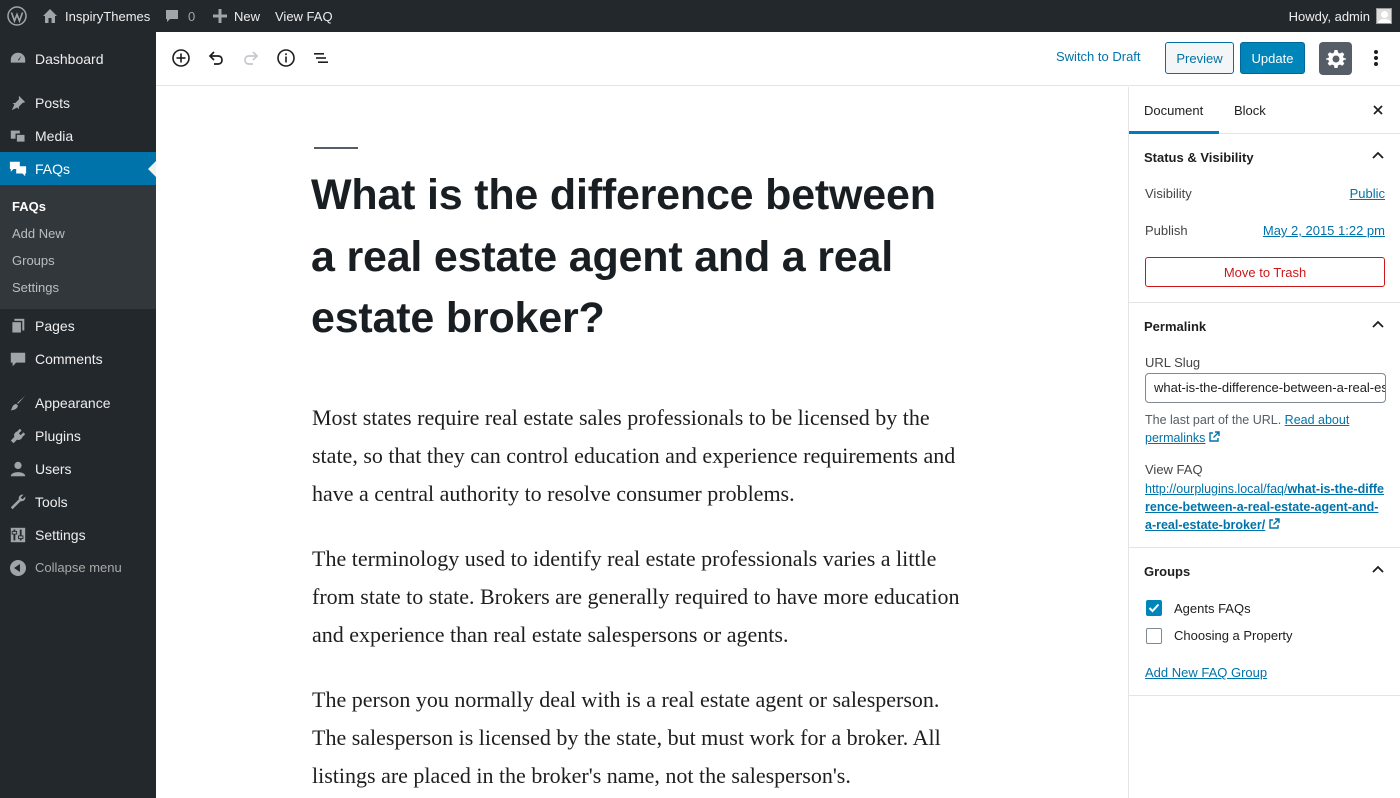  I want to click on collapse-label: Collapse menu, so click(78, 567).